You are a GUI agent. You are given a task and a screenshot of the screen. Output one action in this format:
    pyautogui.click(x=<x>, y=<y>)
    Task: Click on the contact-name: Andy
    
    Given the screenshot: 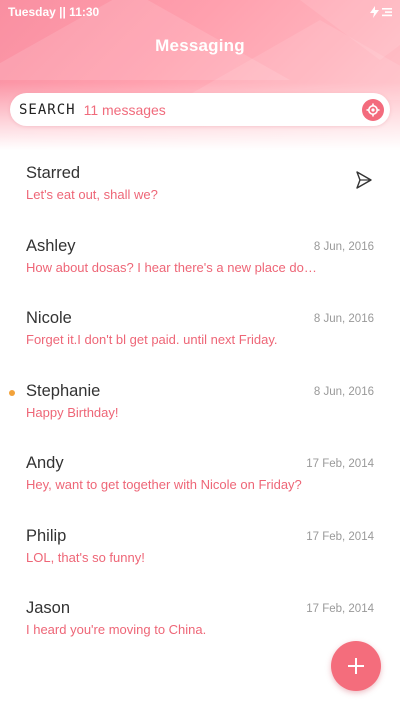 What is the action you would take?
    pyautogui.click(x=45, y=463)
    